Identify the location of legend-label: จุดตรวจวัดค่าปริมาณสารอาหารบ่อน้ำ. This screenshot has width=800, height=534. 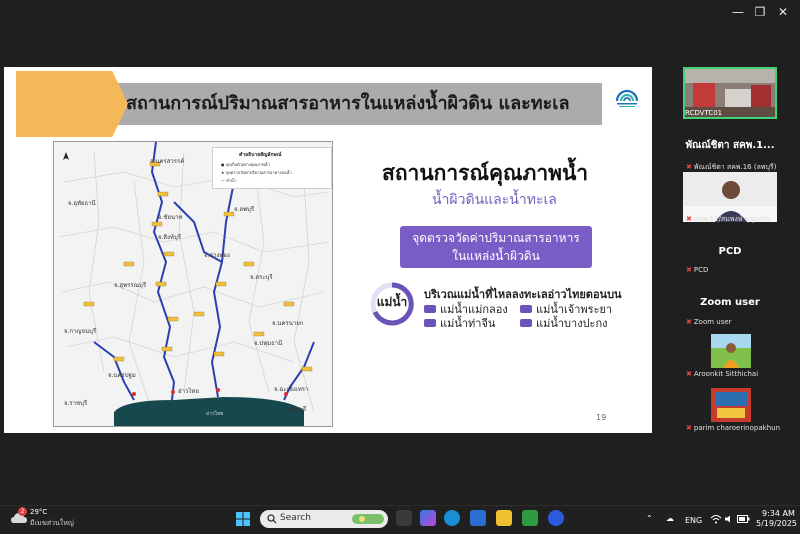
(258, 172).